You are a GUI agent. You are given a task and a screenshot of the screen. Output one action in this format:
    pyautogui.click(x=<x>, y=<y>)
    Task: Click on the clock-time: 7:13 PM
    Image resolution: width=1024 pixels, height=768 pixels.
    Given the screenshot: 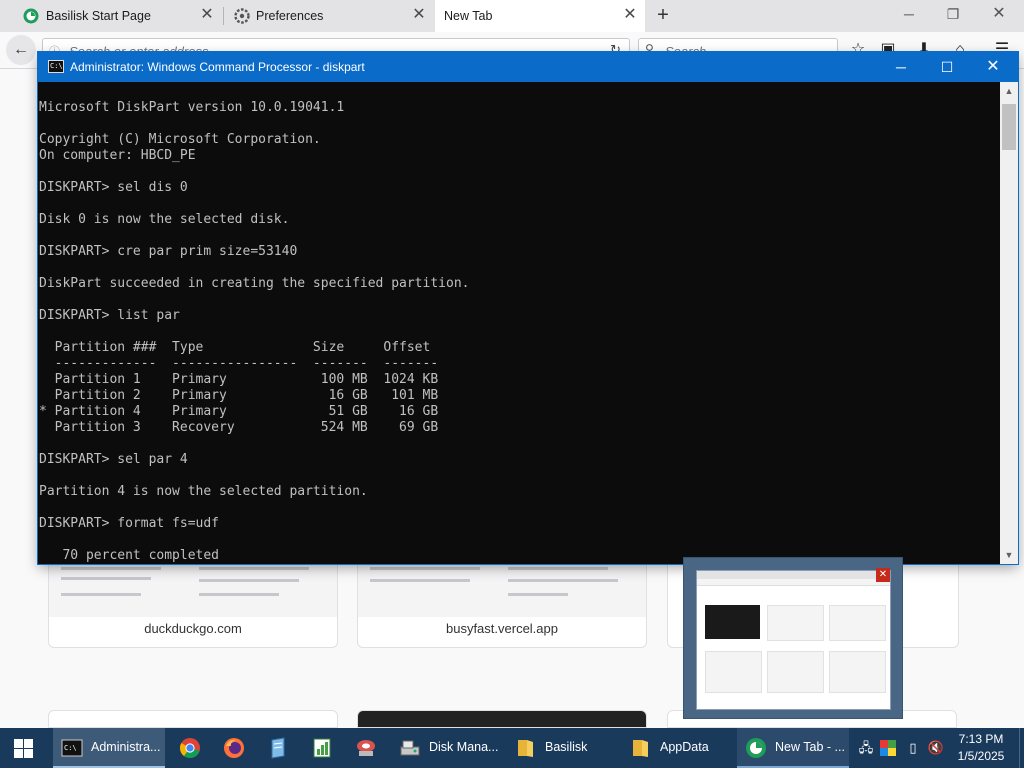 What is the action you would take?
    pyautogui.click(x=981, y=739)
    